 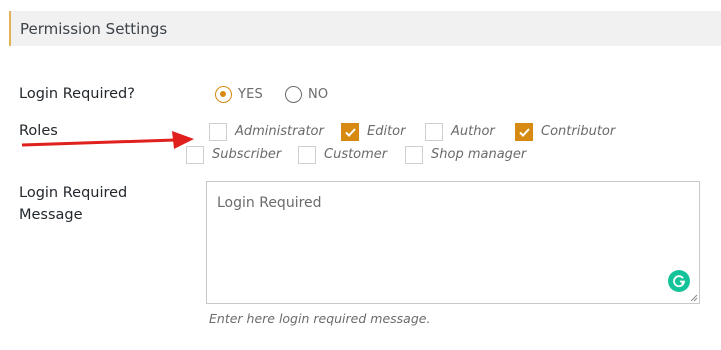 I want to click on role-subscriber-checkbox, so click(x=195, y=155).